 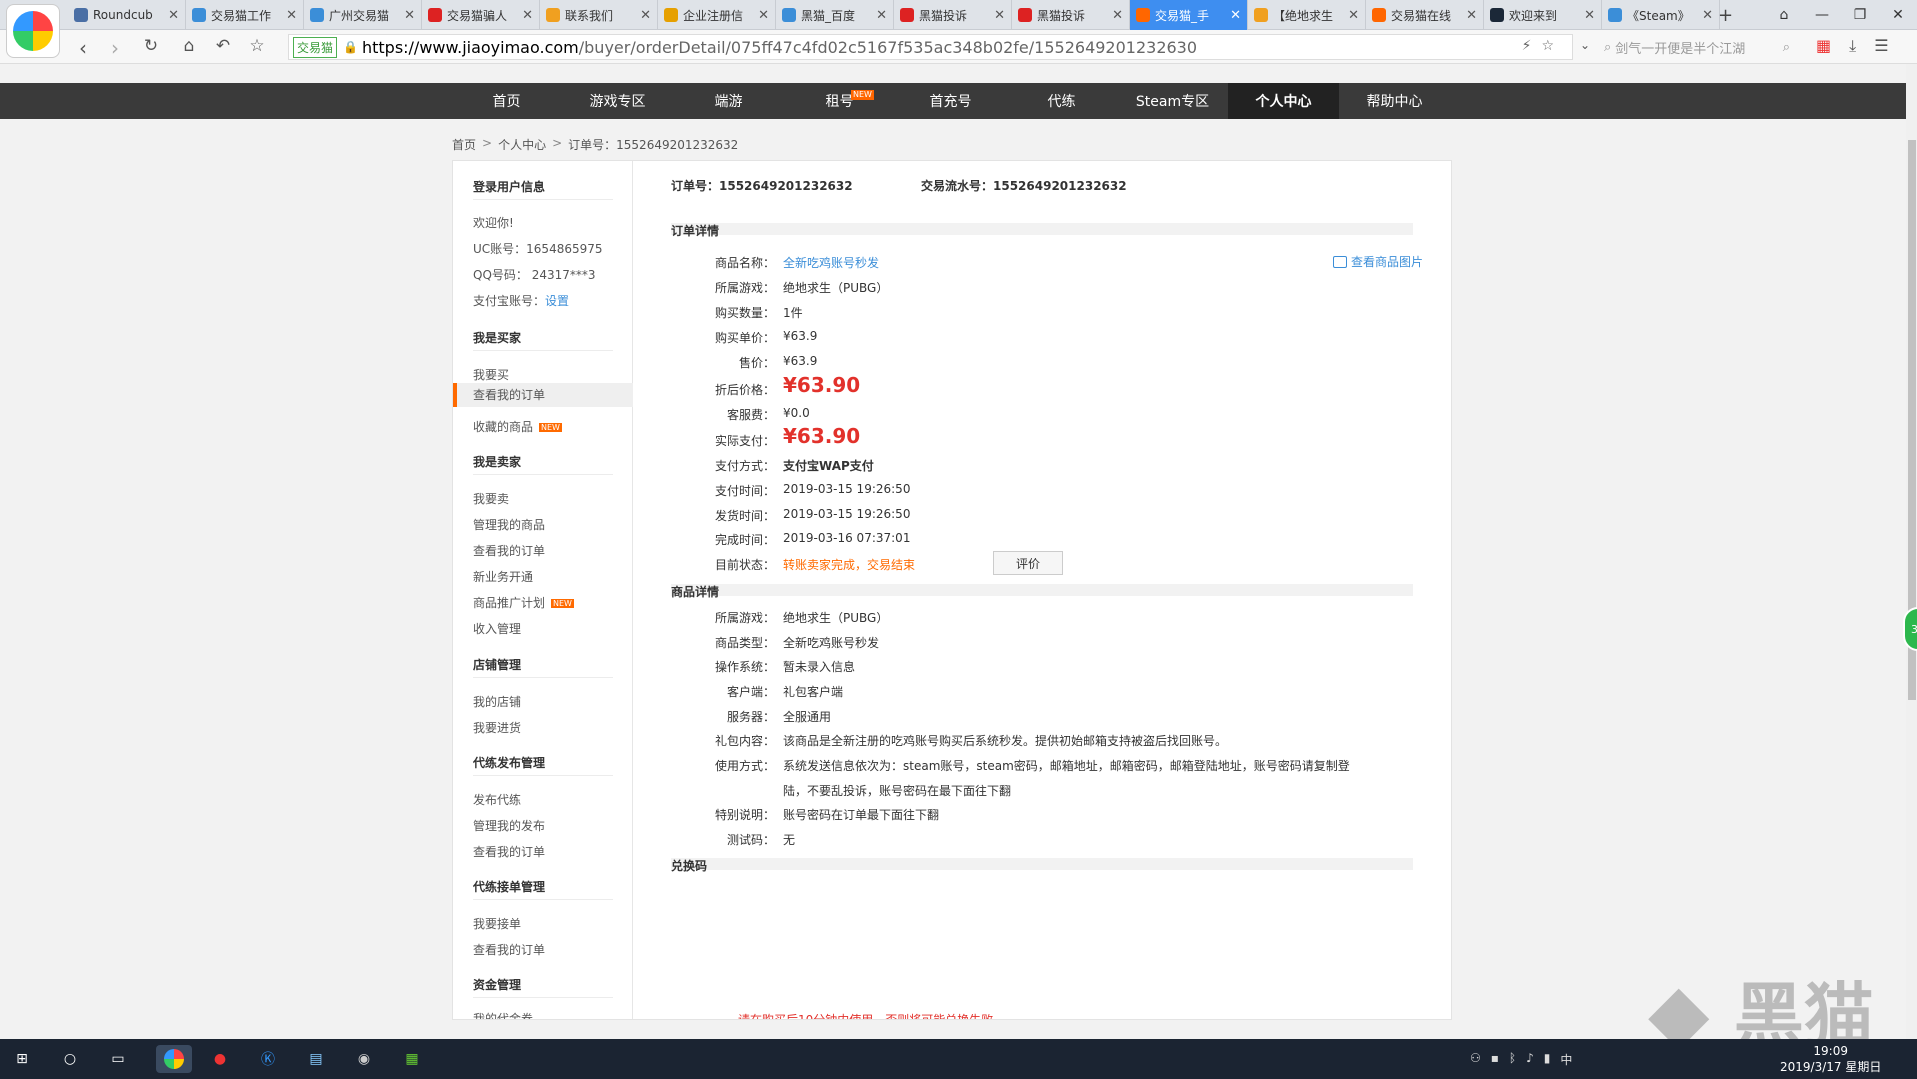 What do you see at coordinates (115, 48) in the screenshot?
I see `forward-icon: ›` at bounding box center [115, 48].